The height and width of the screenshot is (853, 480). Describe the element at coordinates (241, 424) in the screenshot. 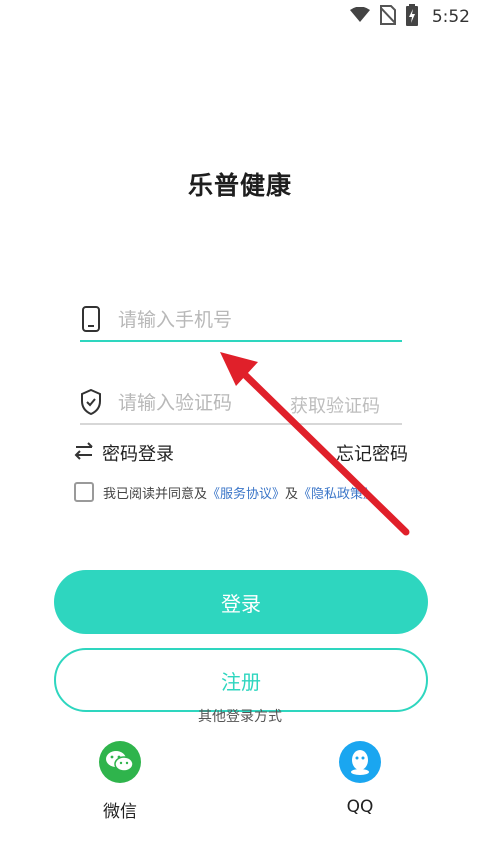

I see `code-underline` at that location.